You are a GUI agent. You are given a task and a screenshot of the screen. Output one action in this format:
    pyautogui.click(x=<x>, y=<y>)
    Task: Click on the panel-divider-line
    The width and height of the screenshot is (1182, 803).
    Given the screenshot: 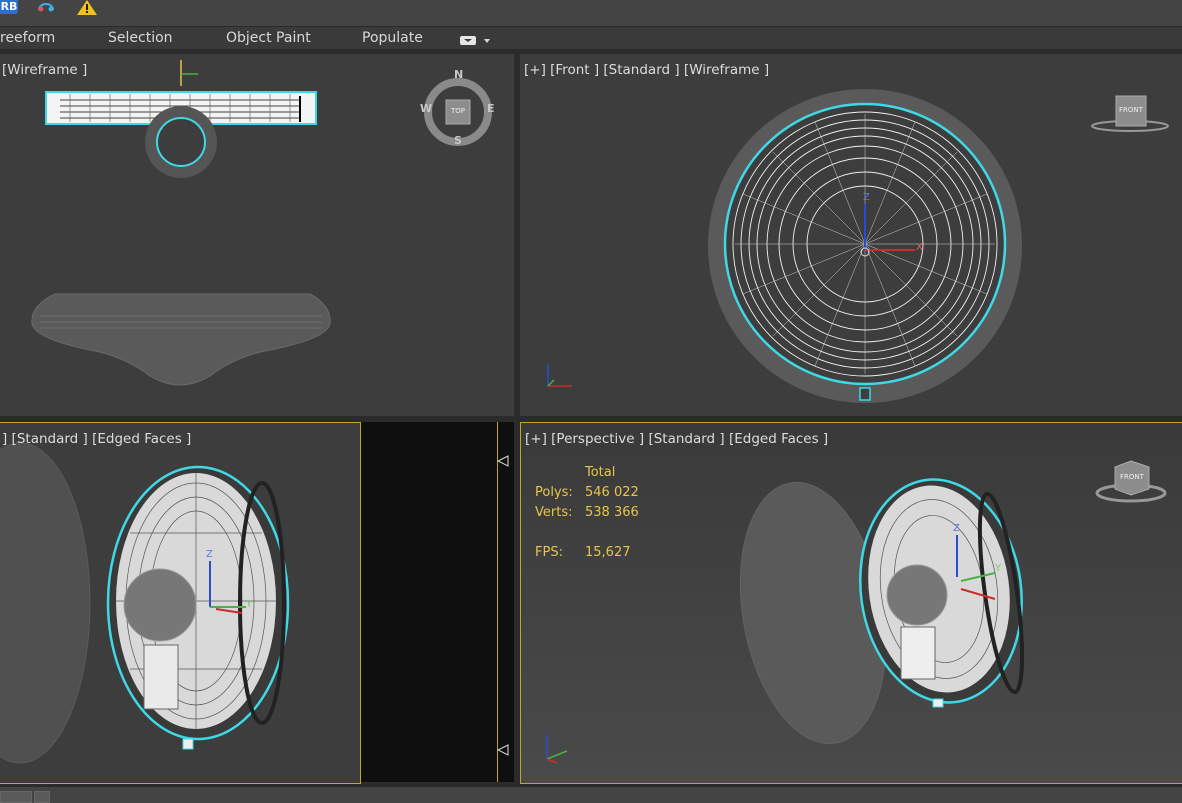 What is the action you would take?
    pyautogui.click(x=497, y=602)
    